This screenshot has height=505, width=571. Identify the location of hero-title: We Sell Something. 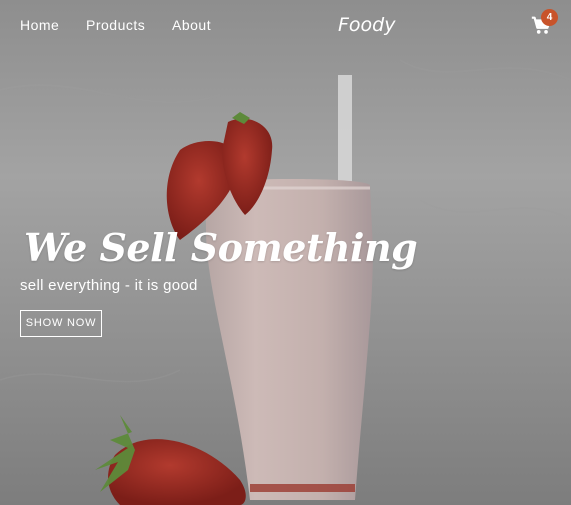
(221, 247).